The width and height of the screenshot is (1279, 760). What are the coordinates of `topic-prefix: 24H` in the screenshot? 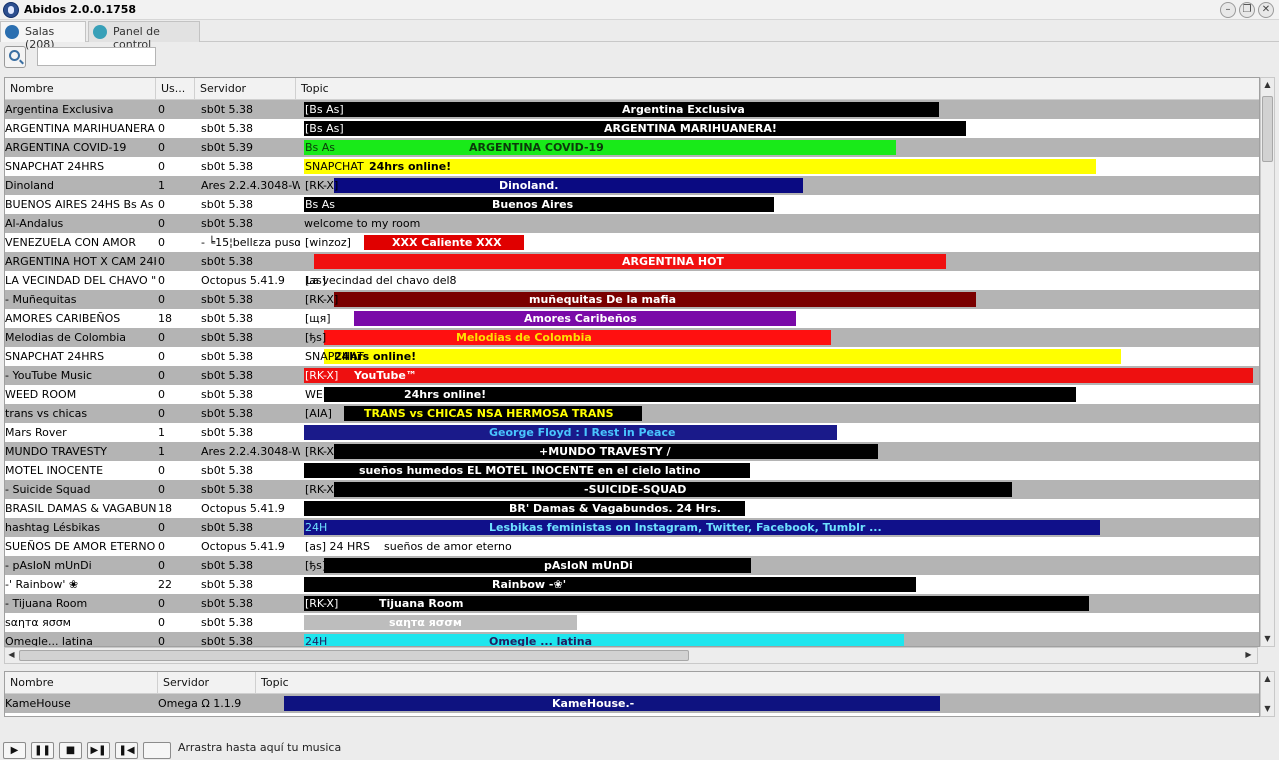 It's located at (316, 527).